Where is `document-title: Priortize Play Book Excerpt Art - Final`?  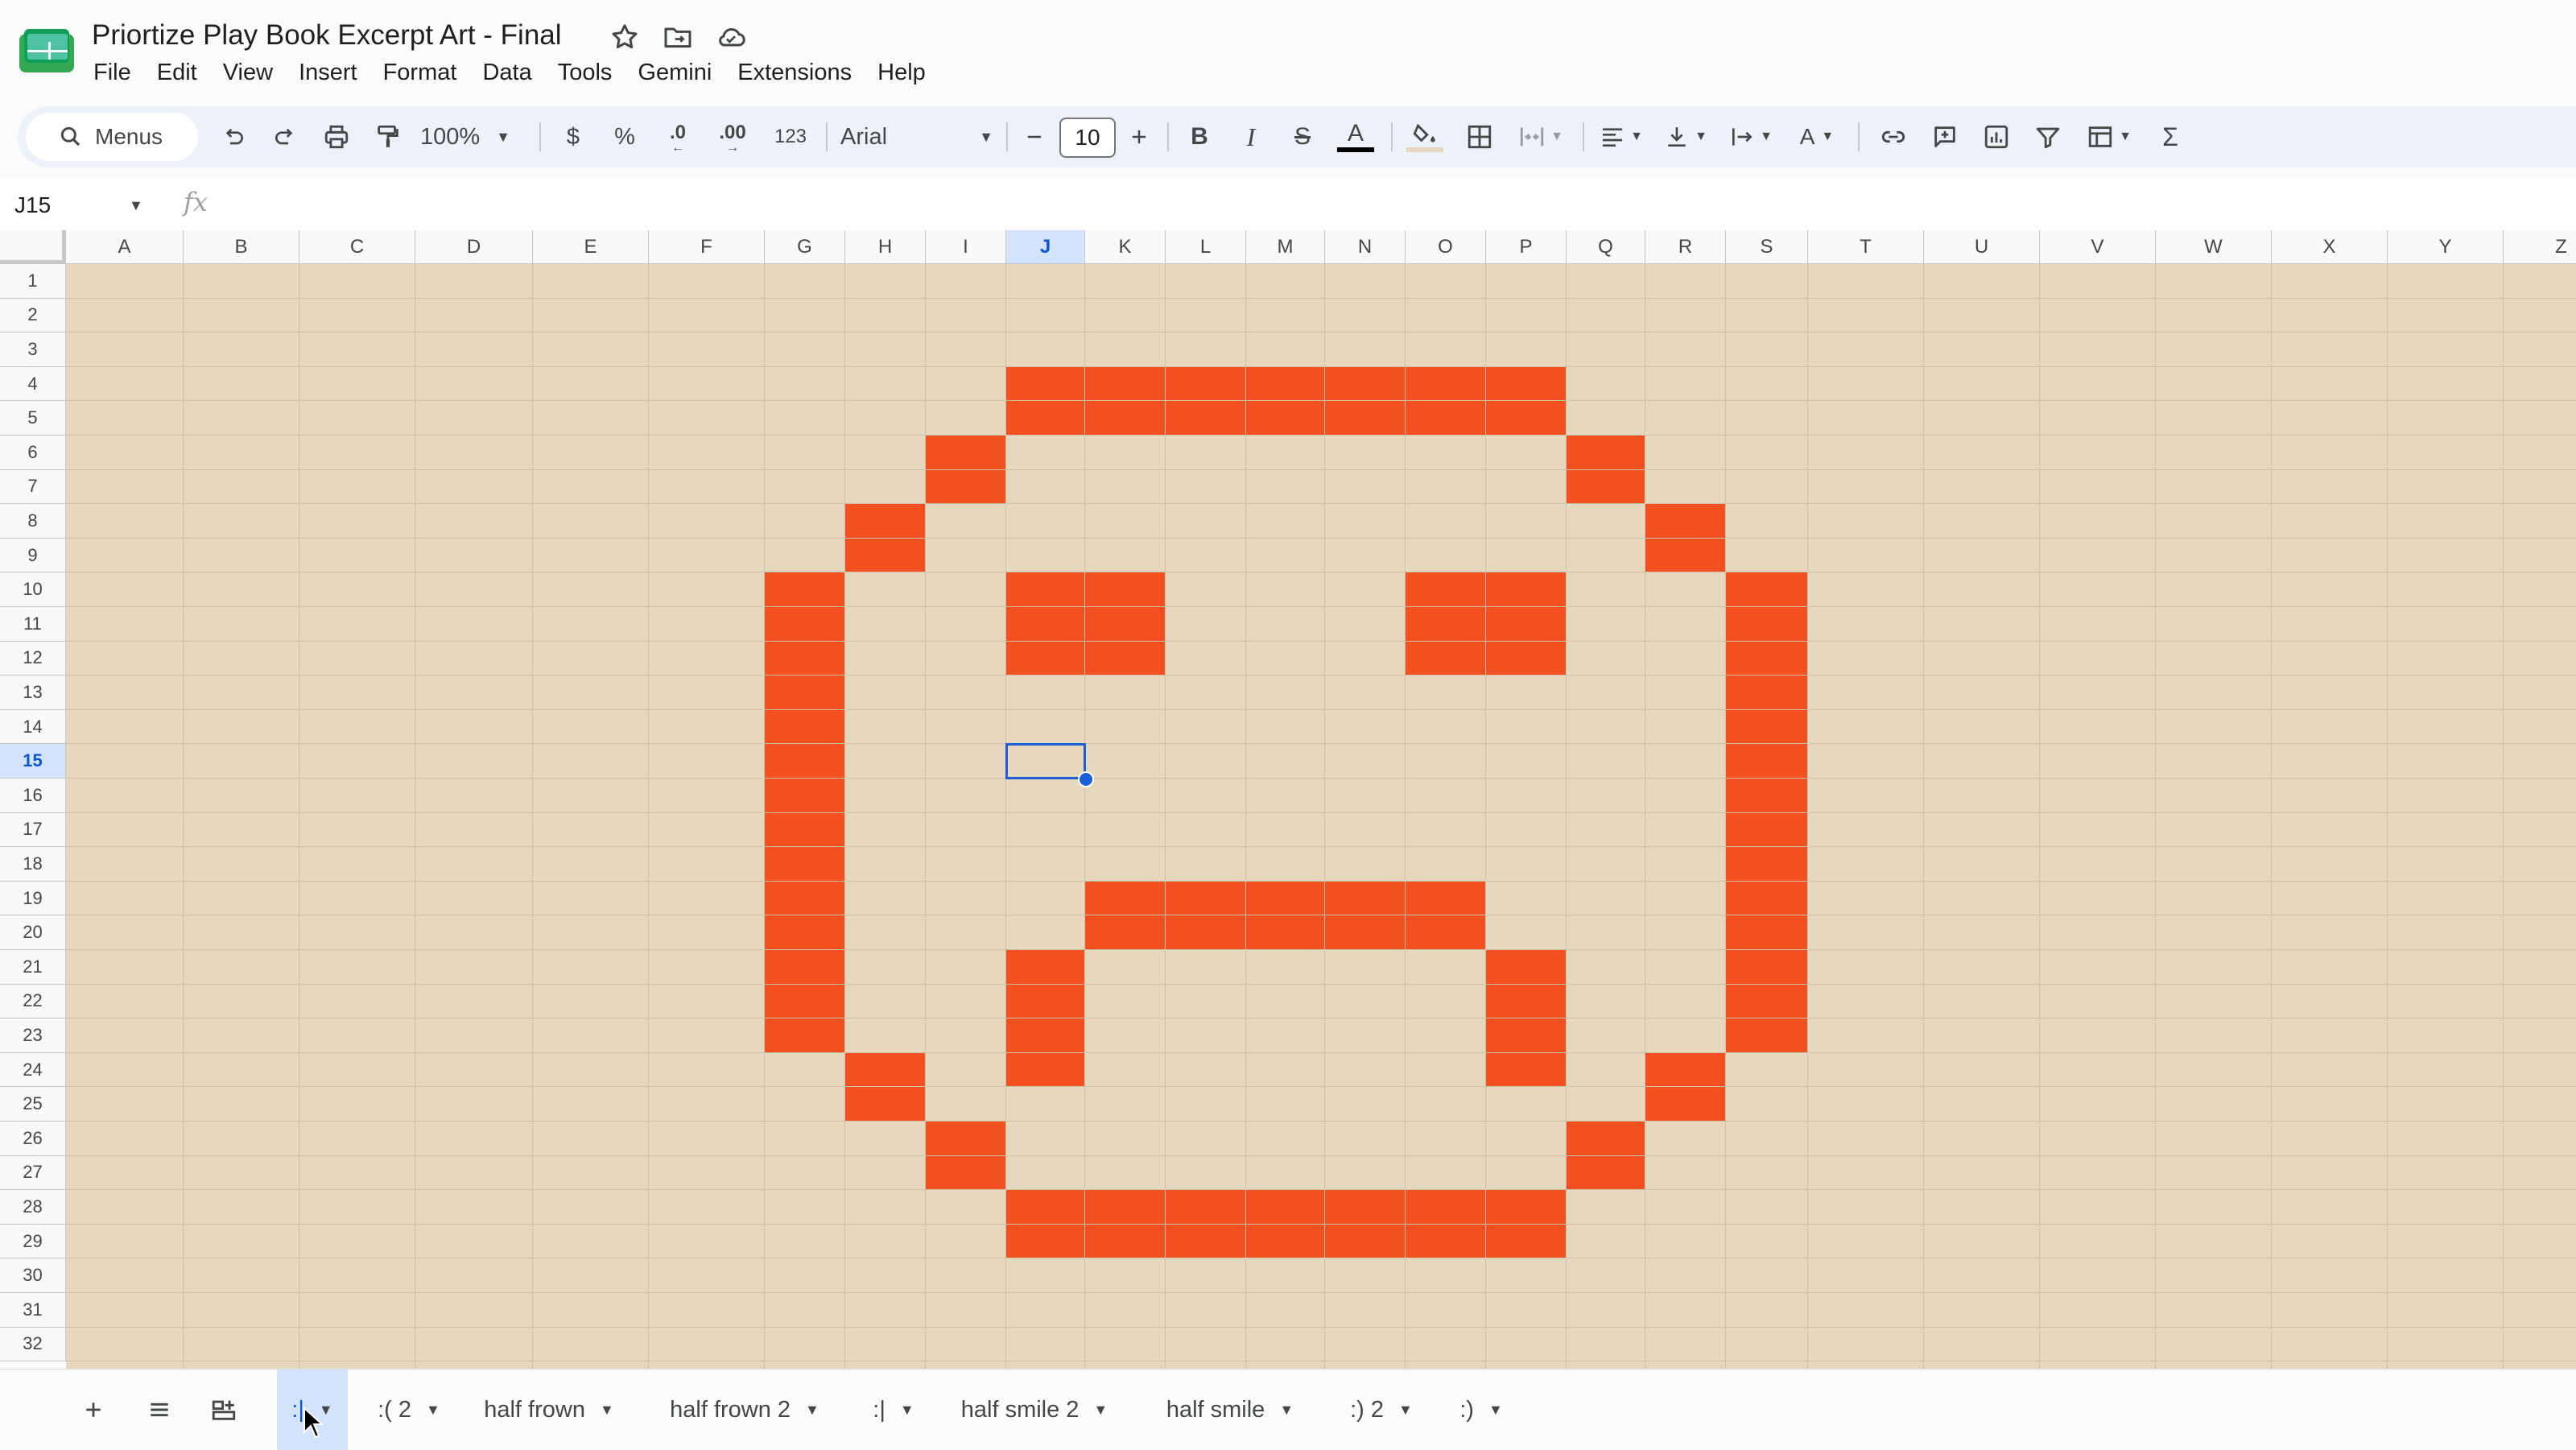 document-title: Priortize Play Book Excerpt Art - Final is located at coordinates (327, 35).